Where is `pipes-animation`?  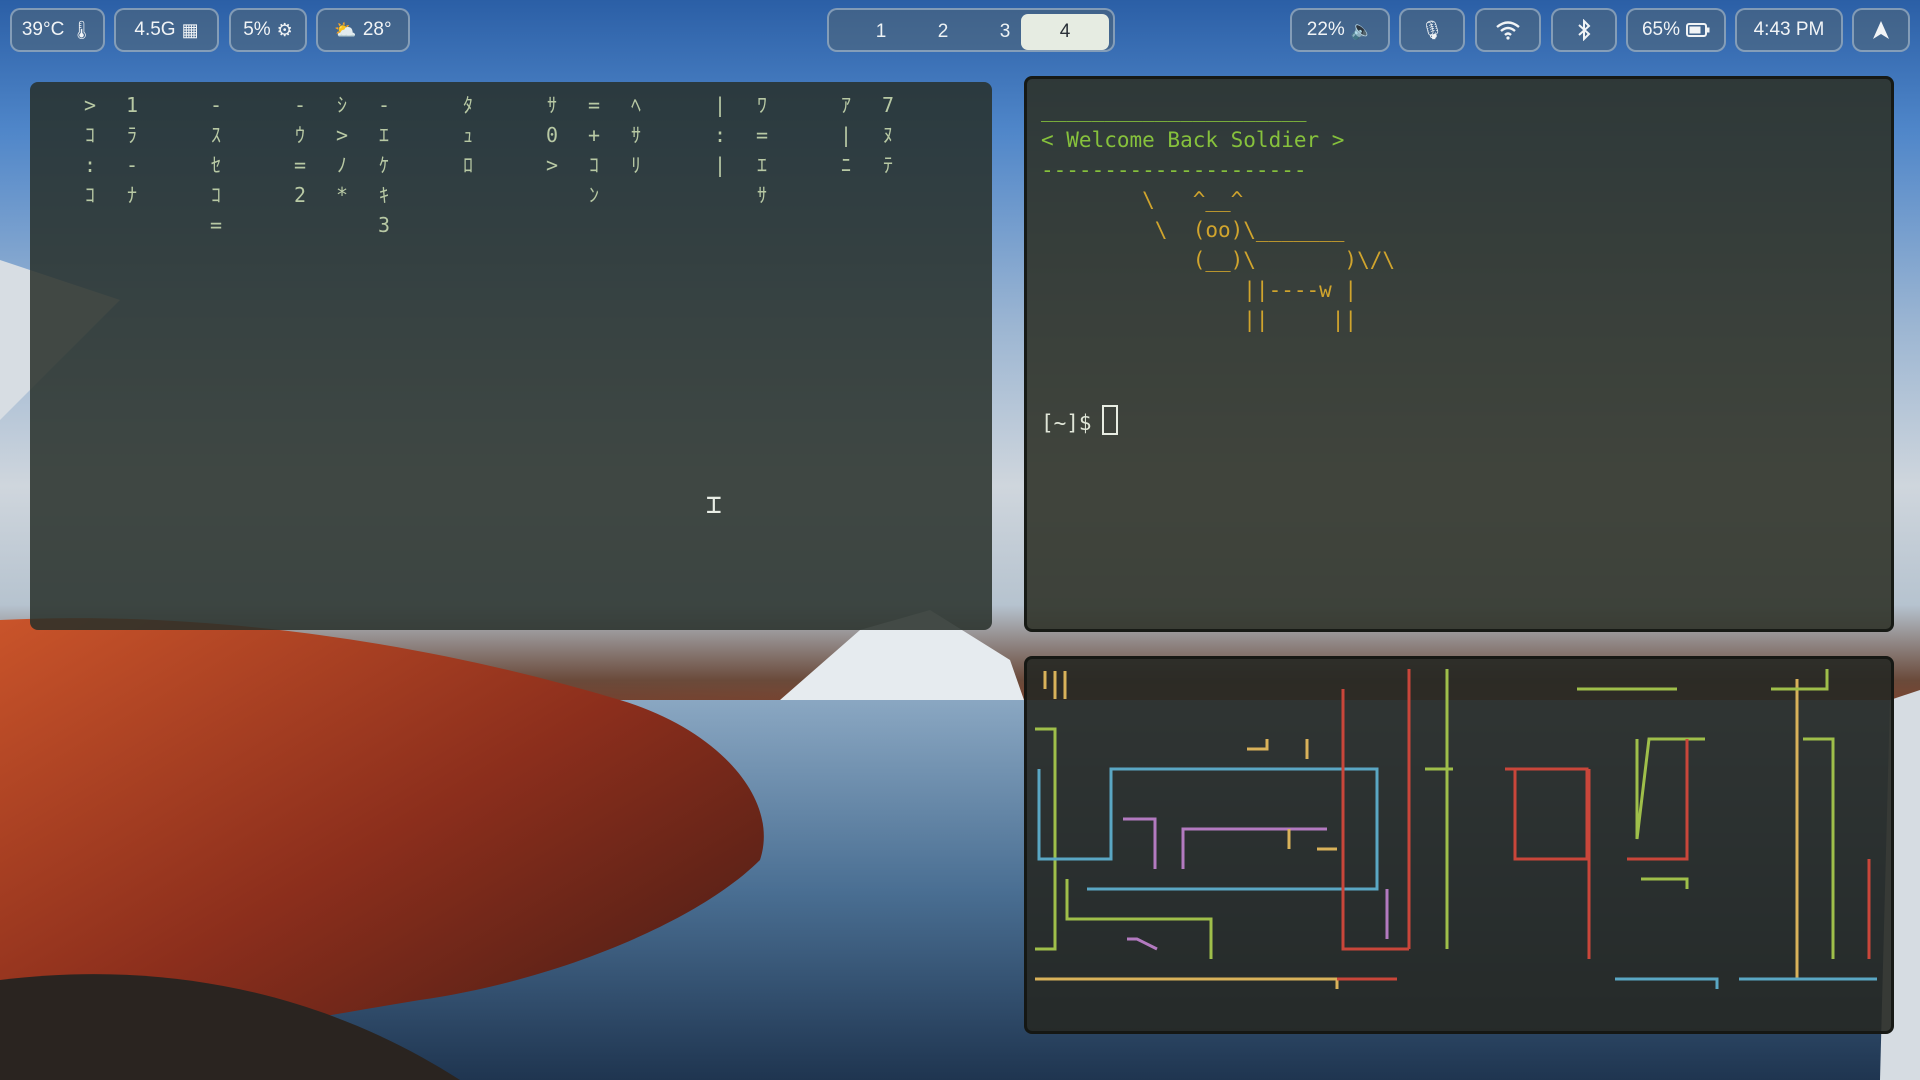 pipes-animation is located at coordinates (1456, 829).